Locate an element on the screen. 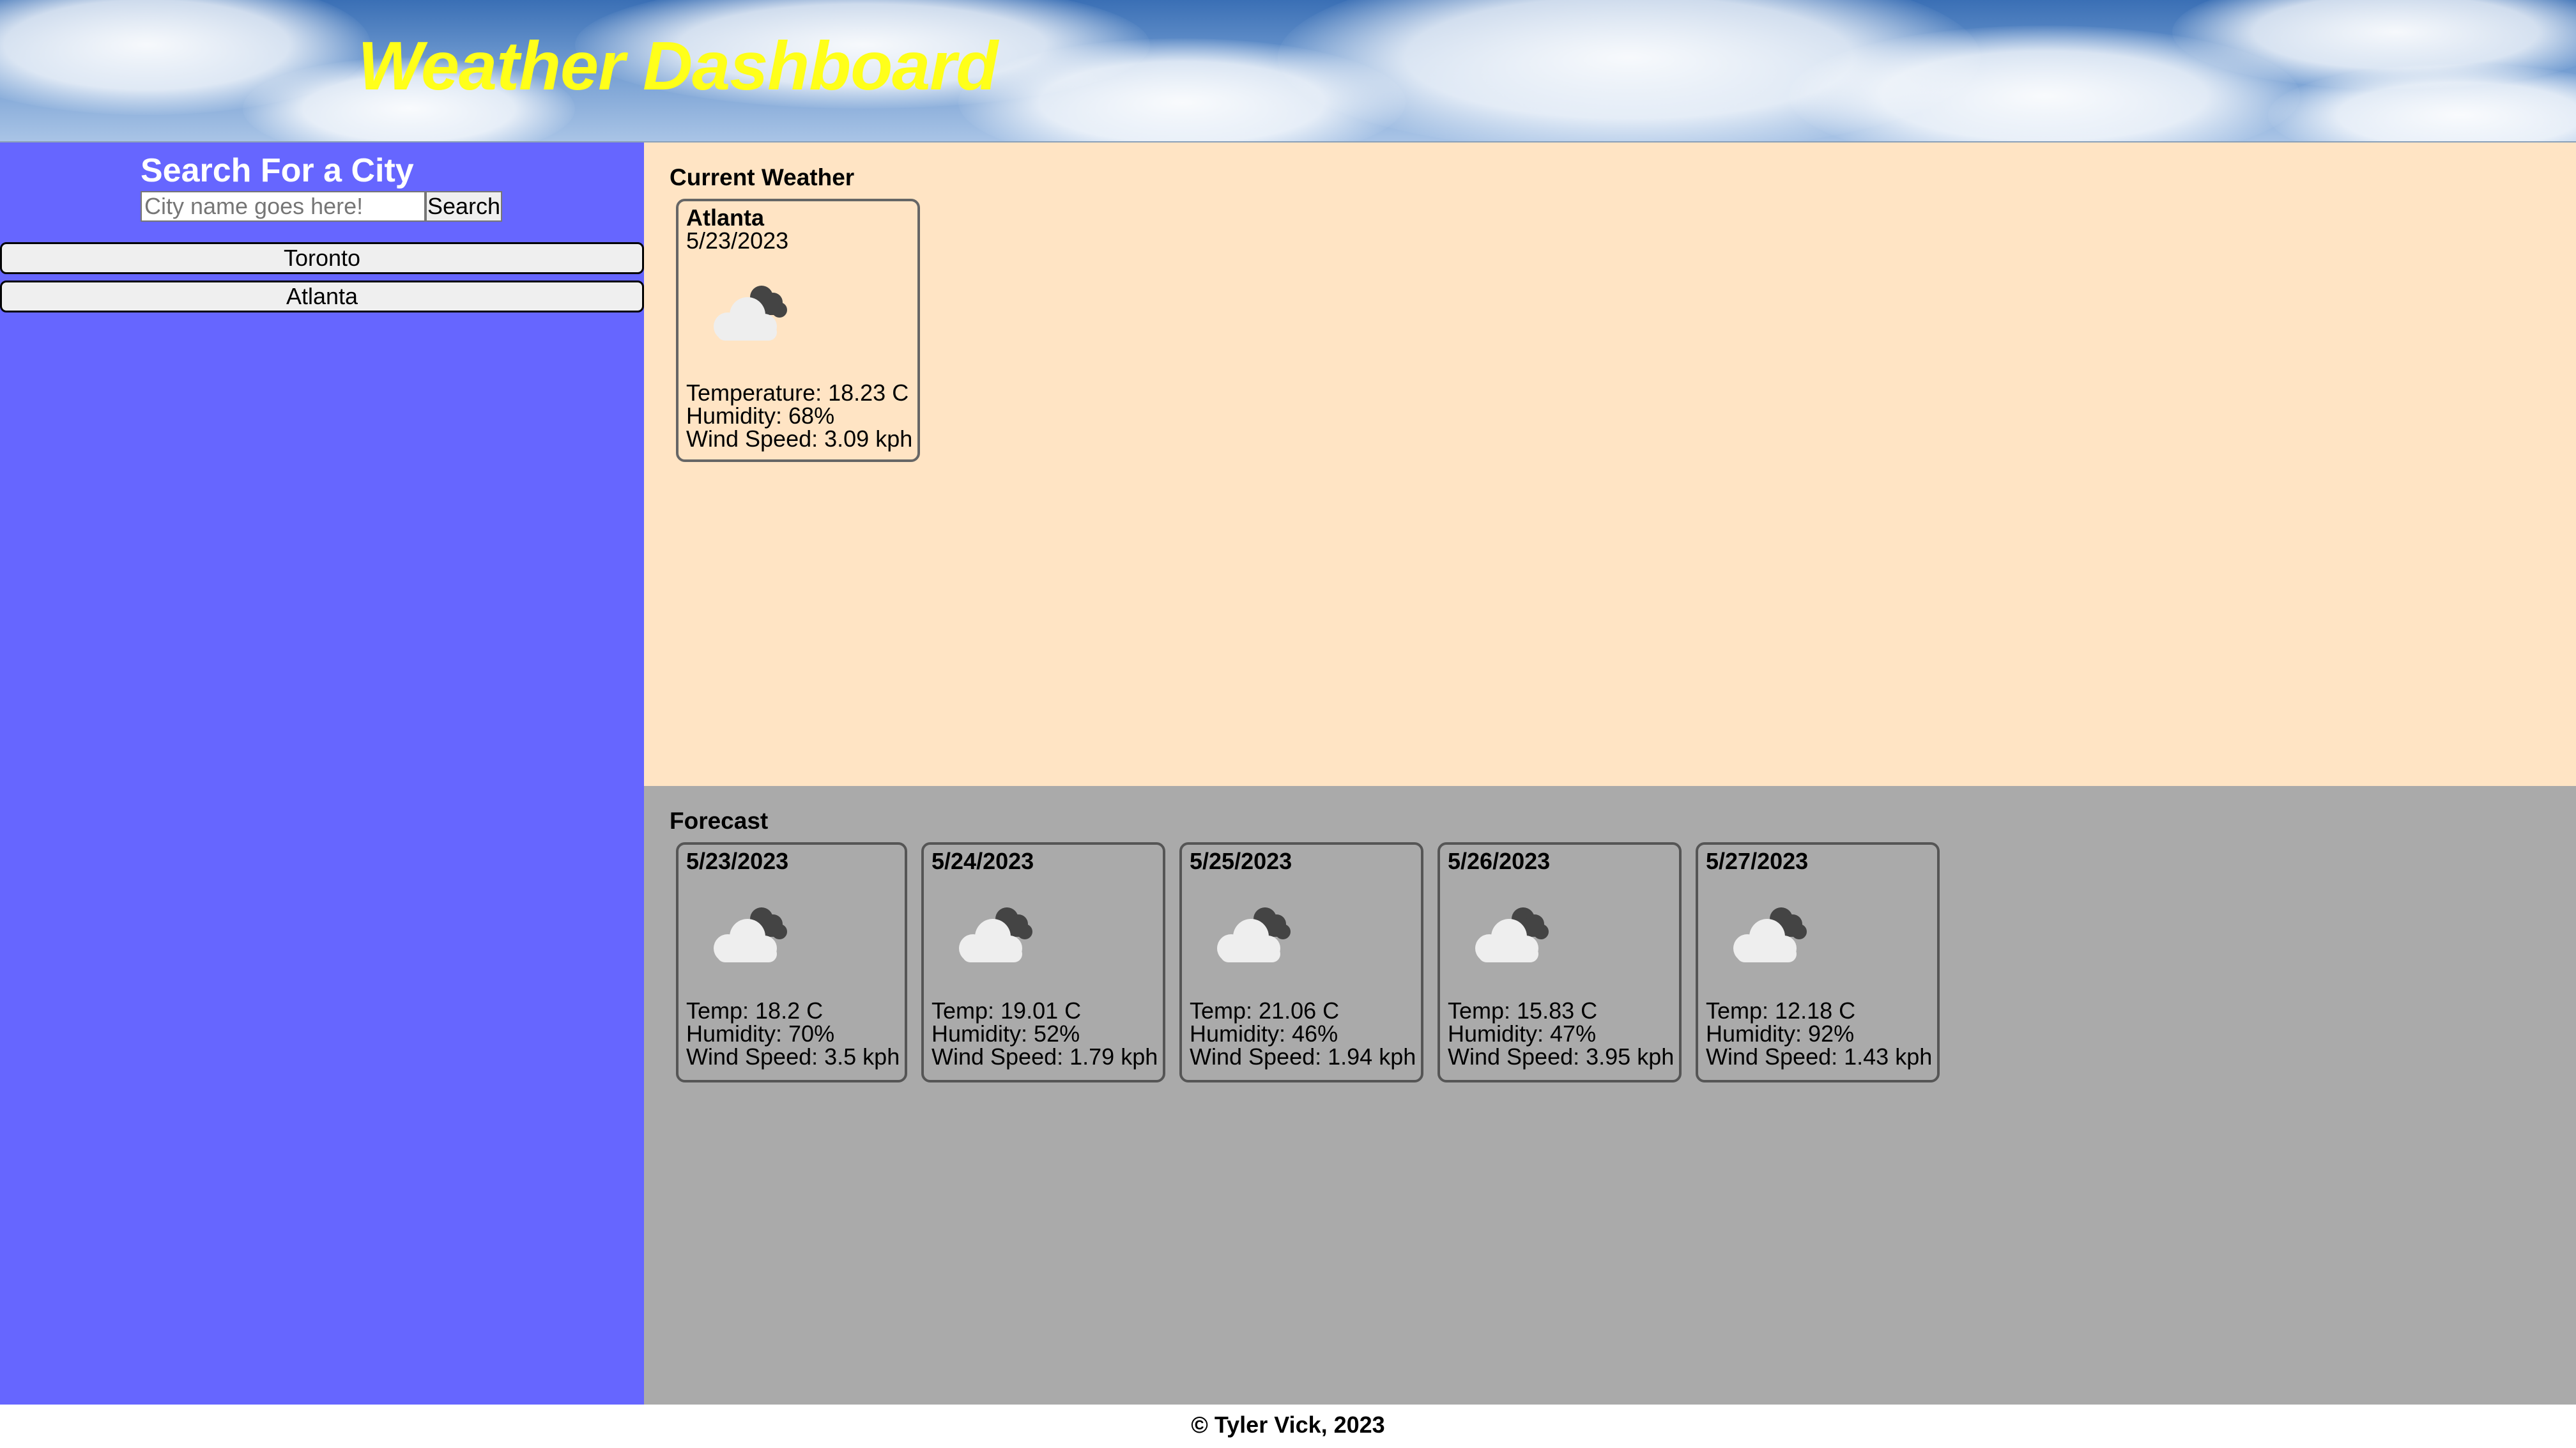 This screenshot has height=1448, width=2576. forecast-temp: Temp: 19.01 C is located at coordinates (1006, 1010).